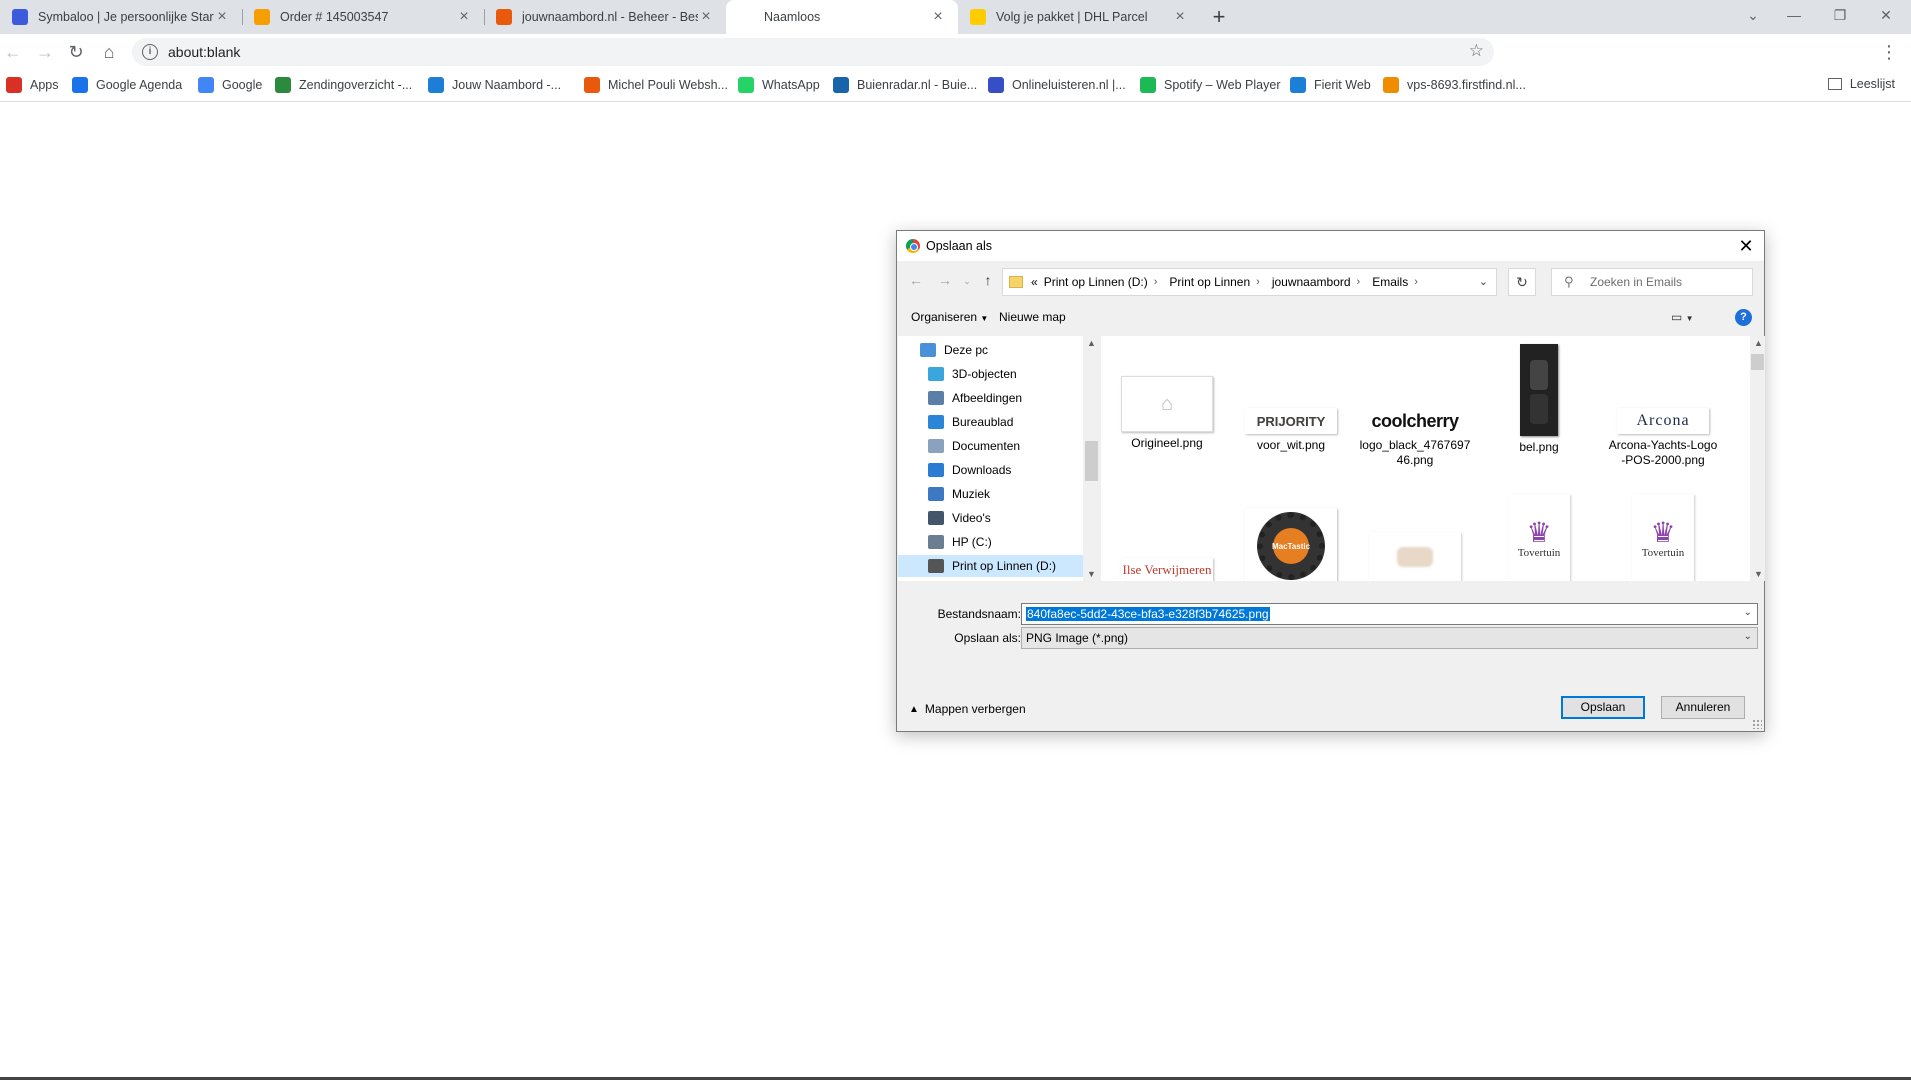 Image resolution: width=1911 pixels, height=1080 pixels. I want to click on file-scrollbar: ▲ ▼, so click(1757, 458).